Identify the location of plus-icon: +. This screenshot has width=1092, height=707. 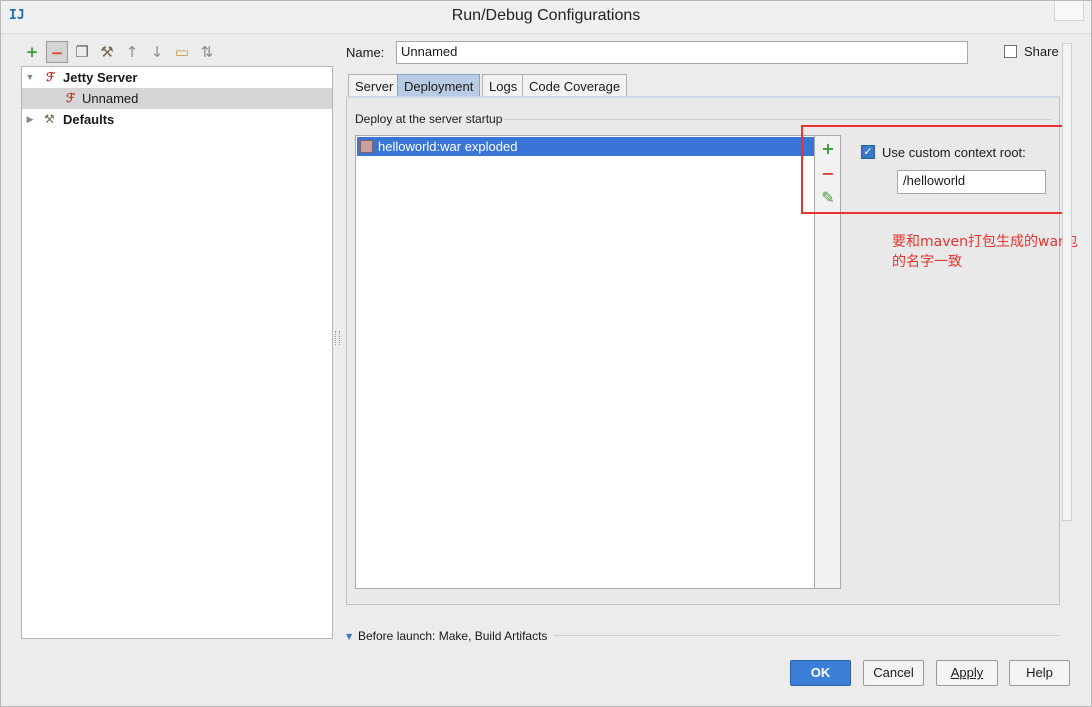
(32, 52).